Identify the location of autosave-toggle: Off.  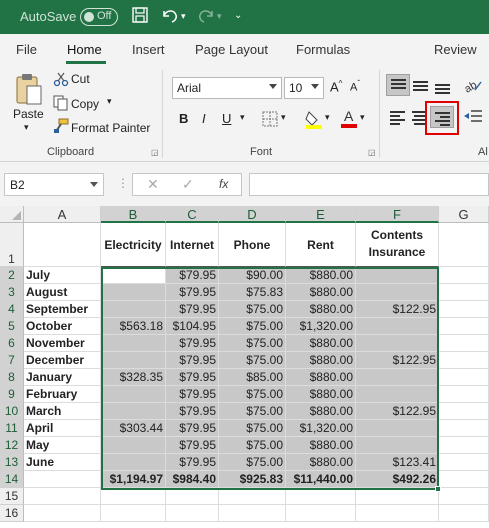
(99, 17).